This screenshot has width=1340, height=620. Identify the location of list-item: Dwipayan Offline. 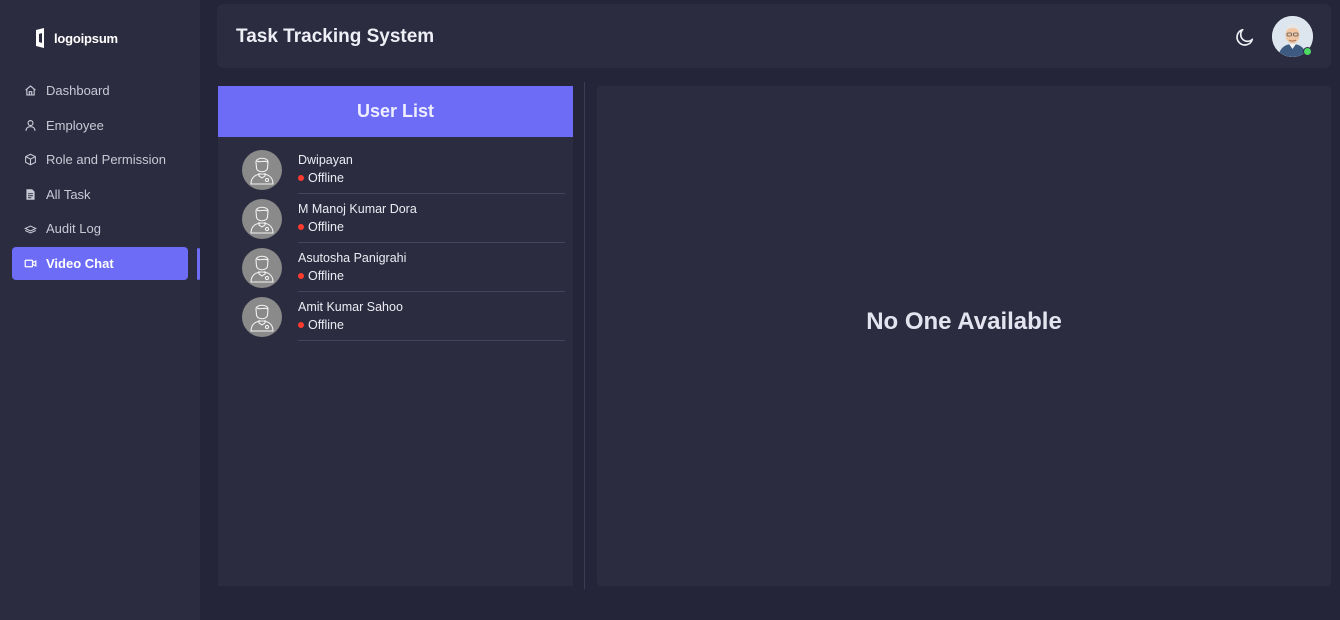
(395, 165).